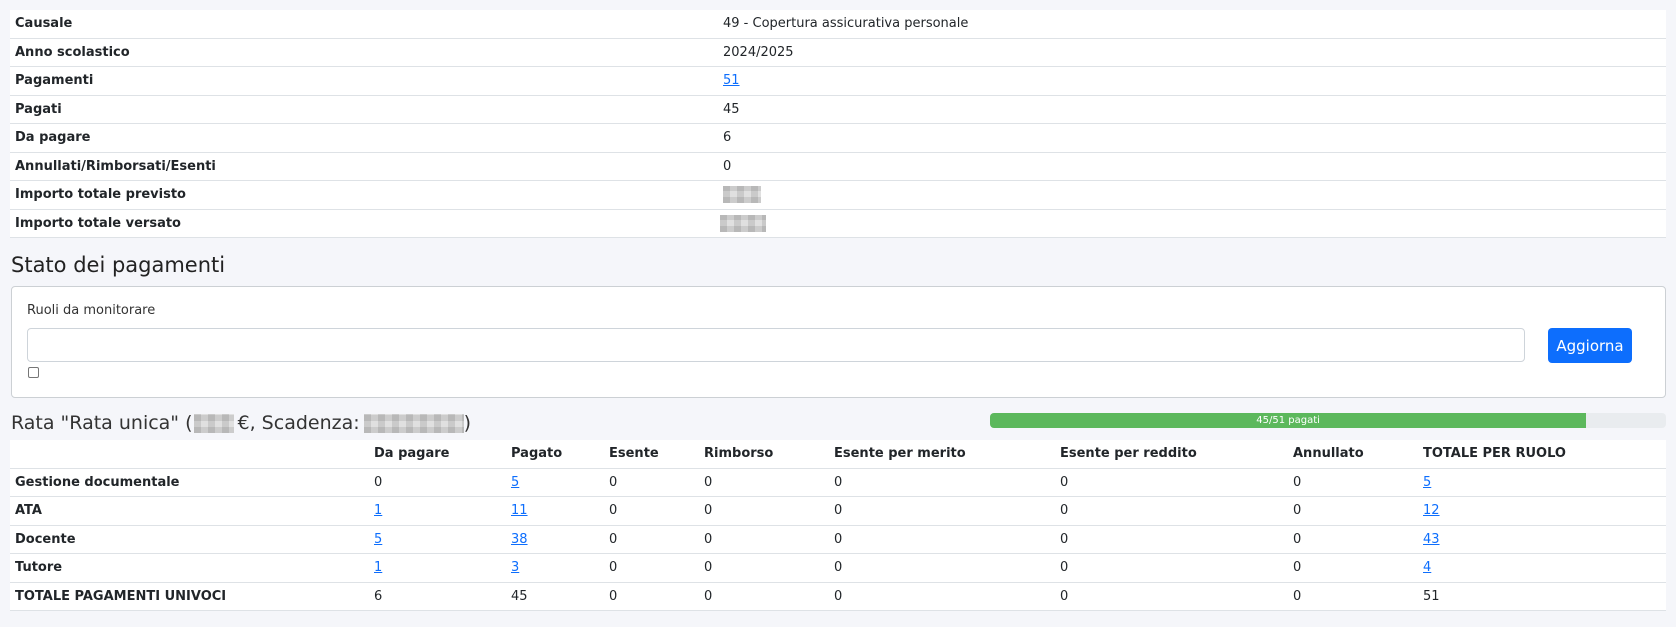 This screenshot has width=1676, height=627. Describe the element at coordinates (412, 454) in the screenshot. I see `column-header: Da pagare` at that location.